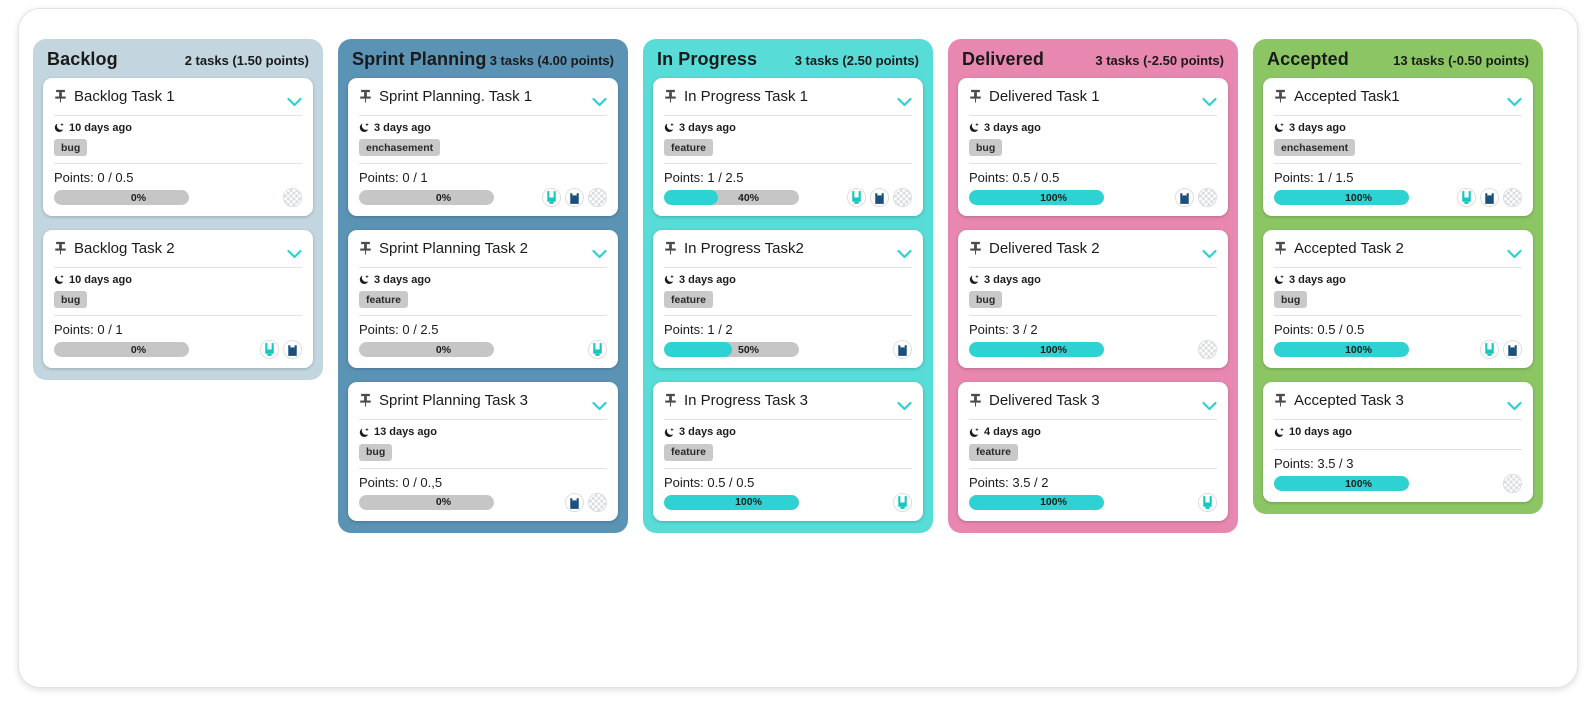 This screenshot has height=716, width=1596. What do you see at coordinates (1398, 58) in the screenshot?
I see `column-header-accepted: Accepted 13 tasks (-0.50 points)` at bounding box center [1398, 58].